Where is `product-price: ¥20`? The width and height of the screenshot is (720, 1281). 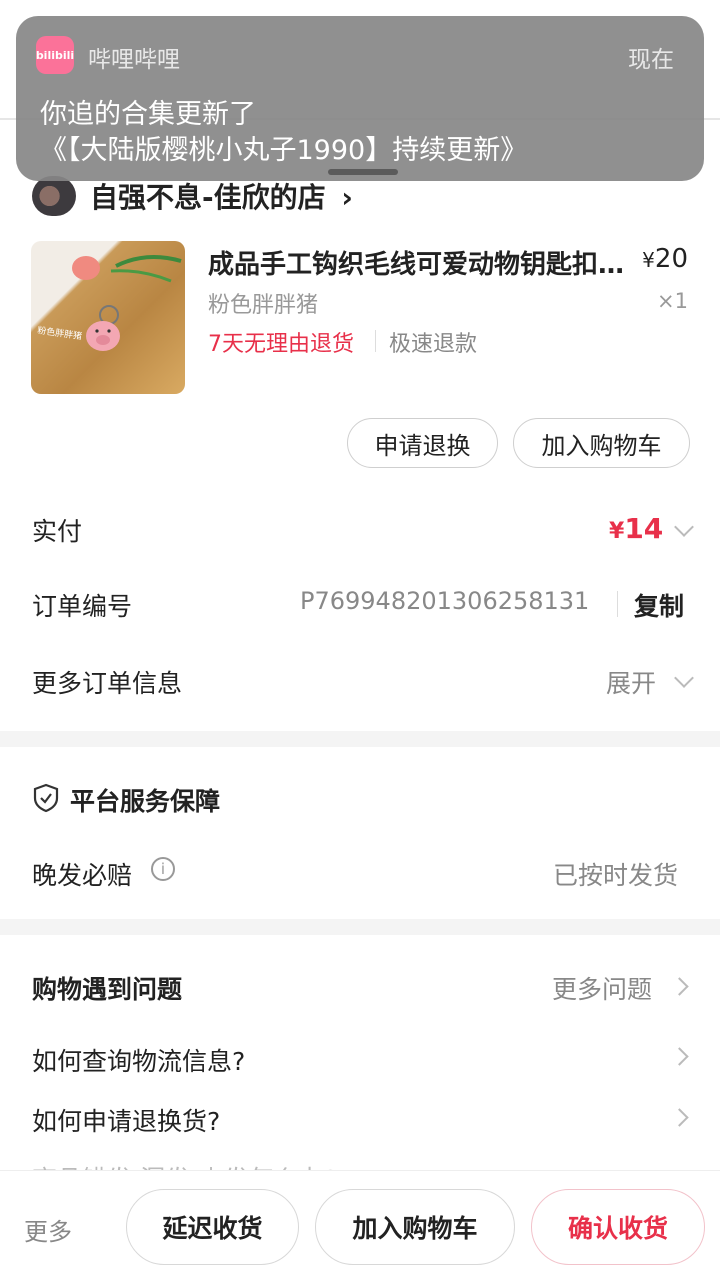
product-price: ¥20 is located at coordinates (665, 259).